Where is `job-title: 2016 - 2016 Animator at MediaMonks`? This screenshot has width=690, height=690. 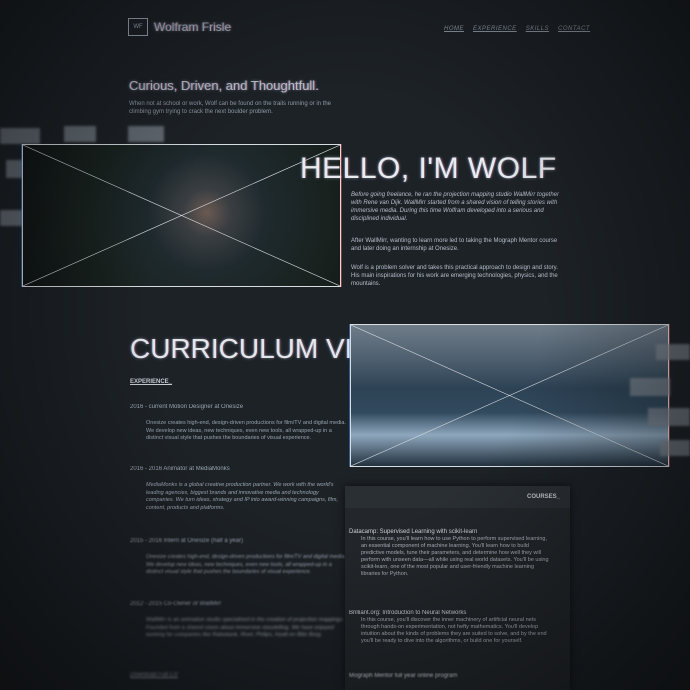
job-title: 2016 - 2016 Animator at MediaMonks is located at coordinates (180, 469).